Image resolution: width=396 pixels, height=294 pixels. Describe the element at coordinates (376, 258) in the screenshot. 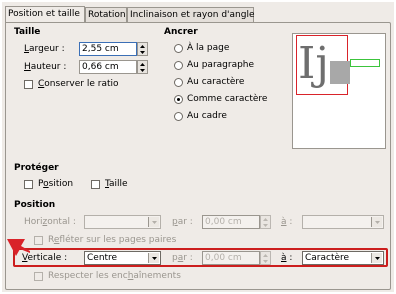

I see `vertical-to-dropdown-icon` at that location.